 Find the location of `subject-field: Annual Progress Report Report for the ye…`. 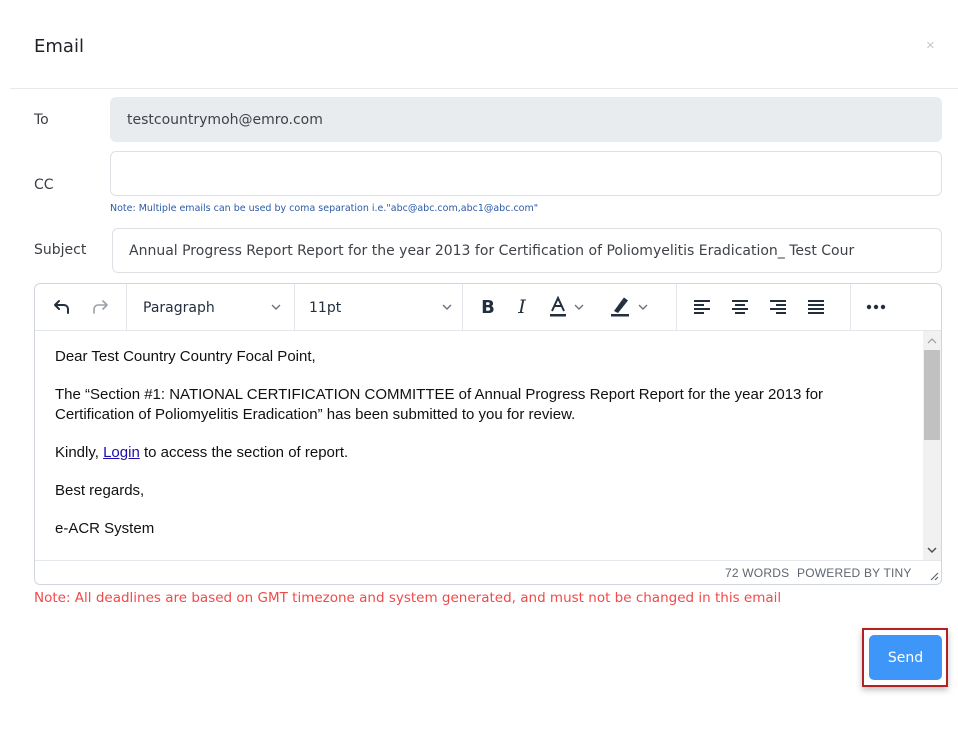

subject-field: Annual Progress Report Report for the ye… is located at coordinates (527, 250).